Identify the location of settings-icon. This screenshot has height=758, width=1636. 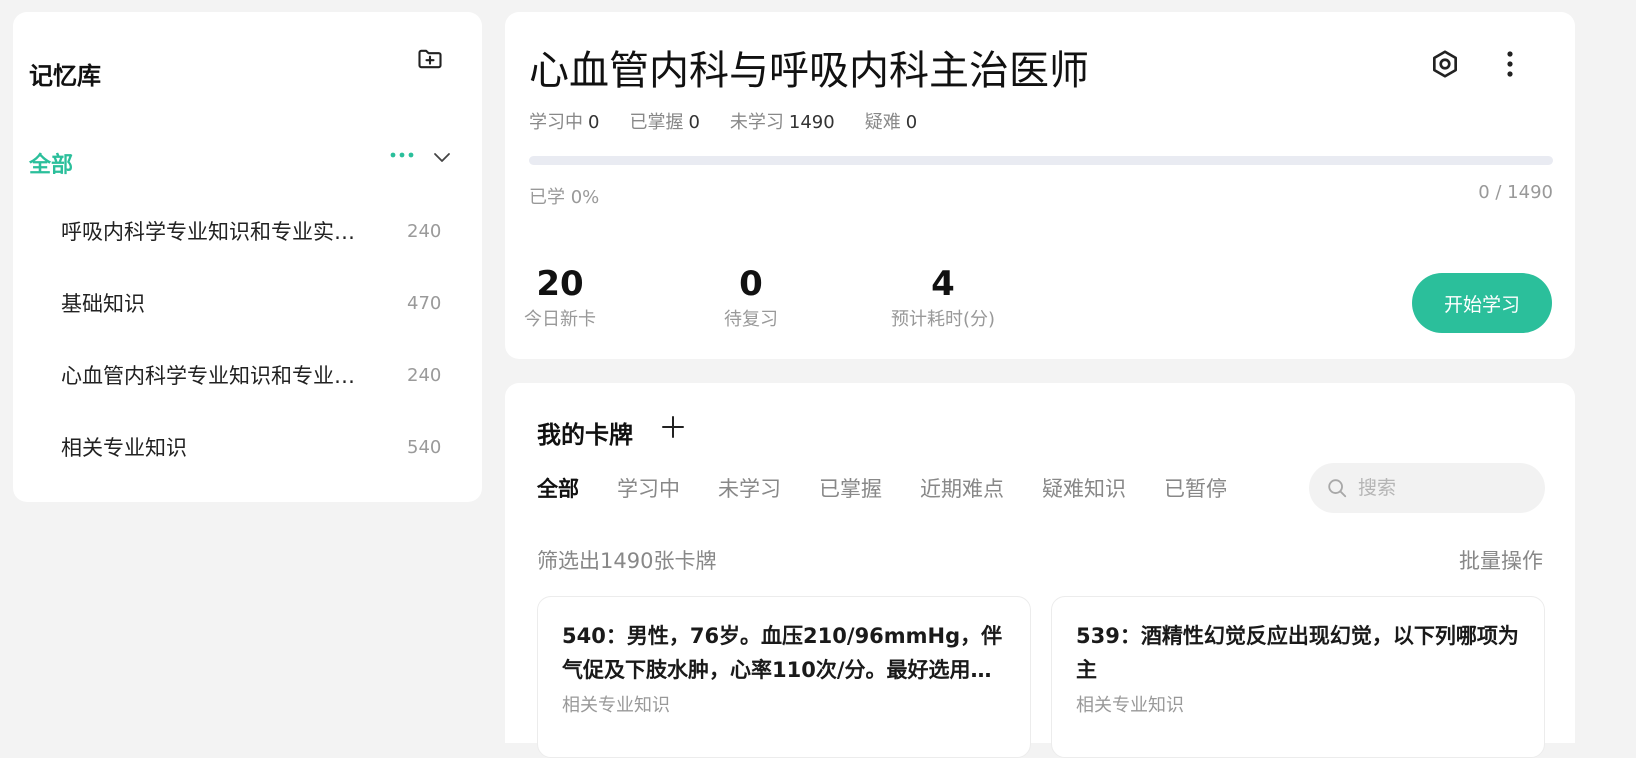
(1445, 64).